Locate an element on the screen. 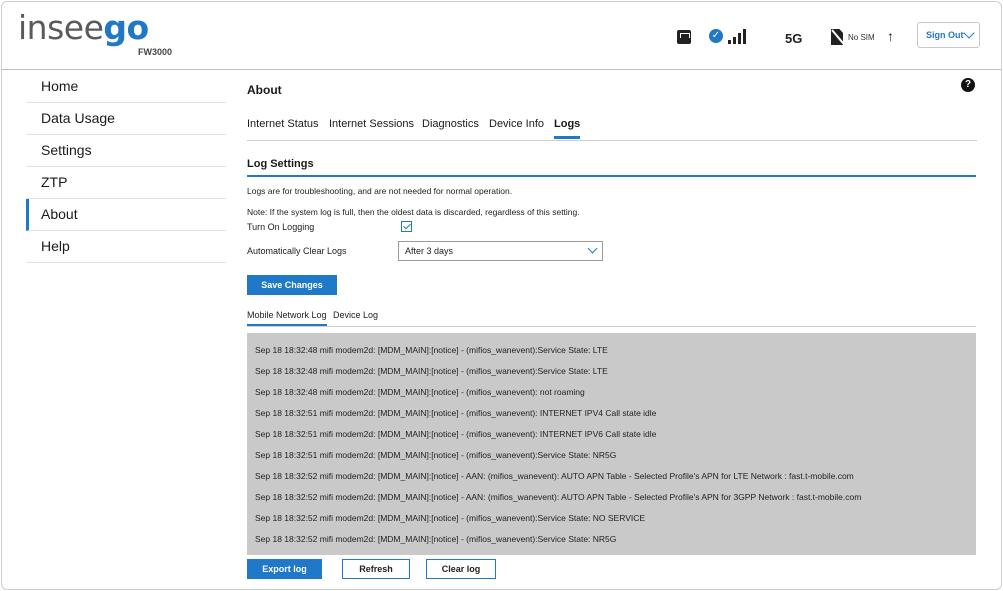 The width and height of the screenshot is (1003, 591). header: inseego FW3000 ✓ 5G No SIM ↑ Sign Out is located at coordinates (501, 36).